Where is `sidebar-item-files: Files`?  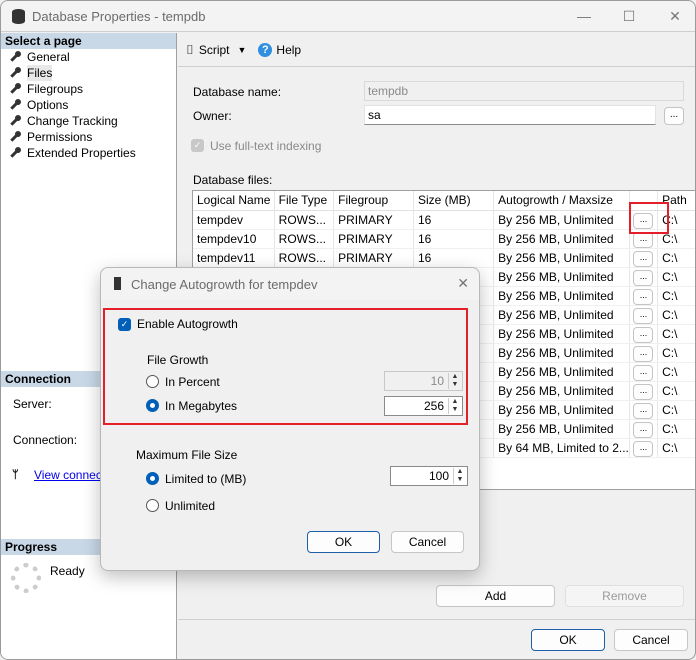 sidebar-item-files: Files is located at coordinates (88, 73).